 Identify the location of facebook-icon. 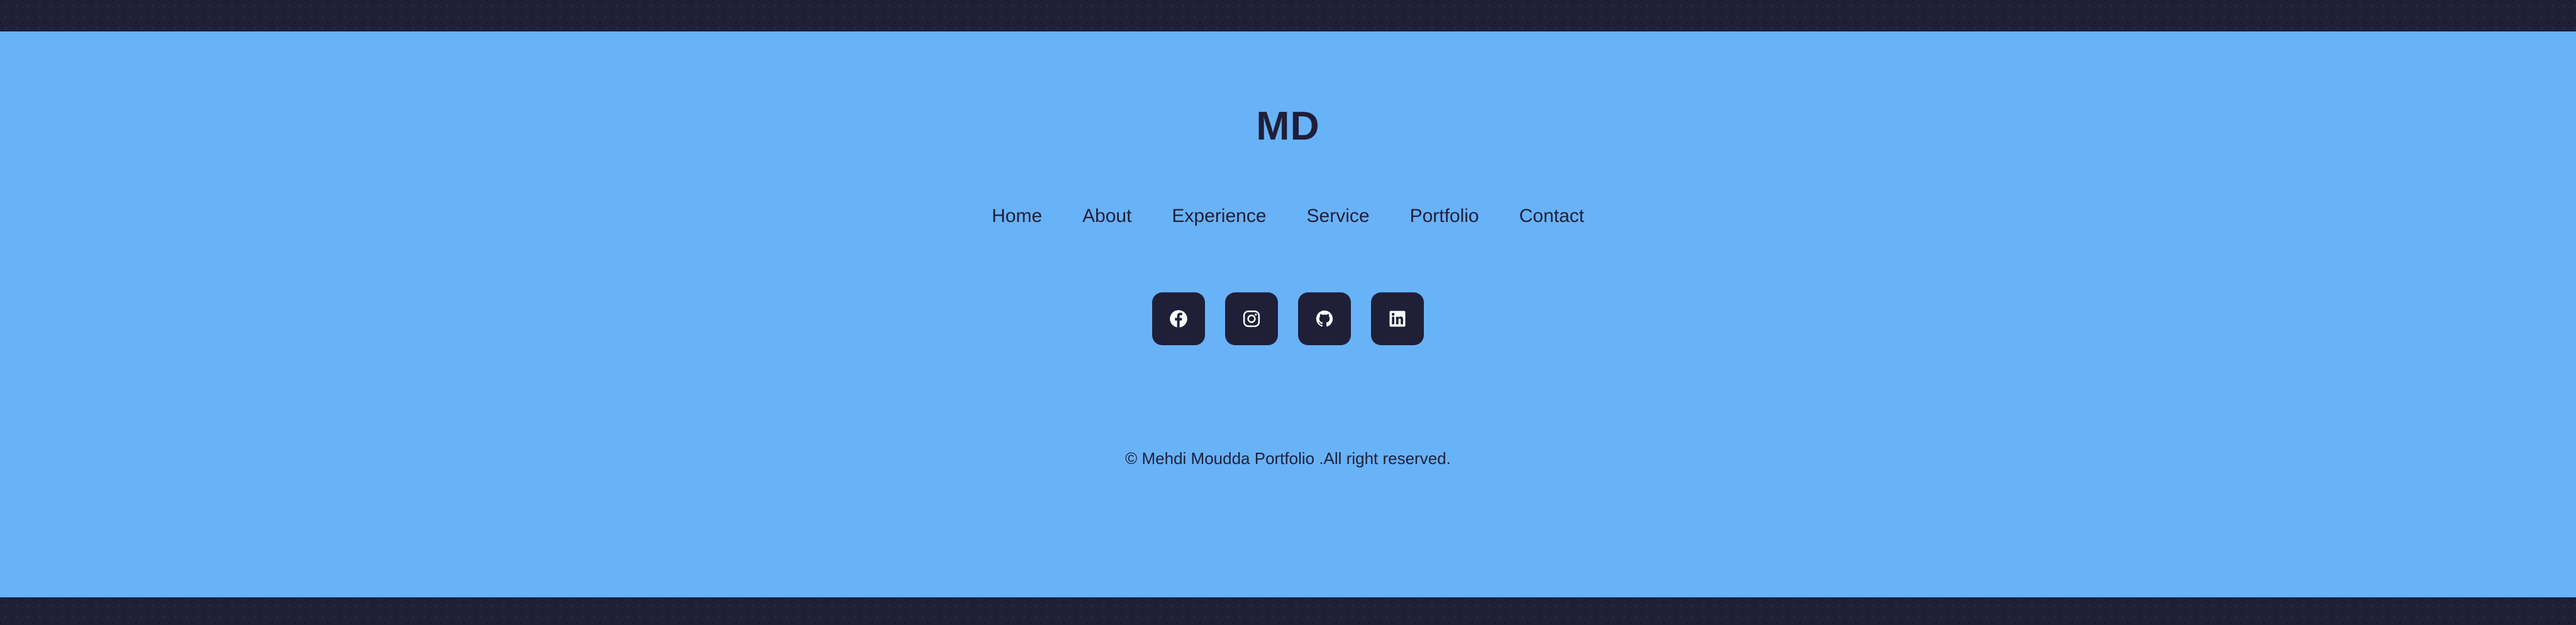
(1178, 319).